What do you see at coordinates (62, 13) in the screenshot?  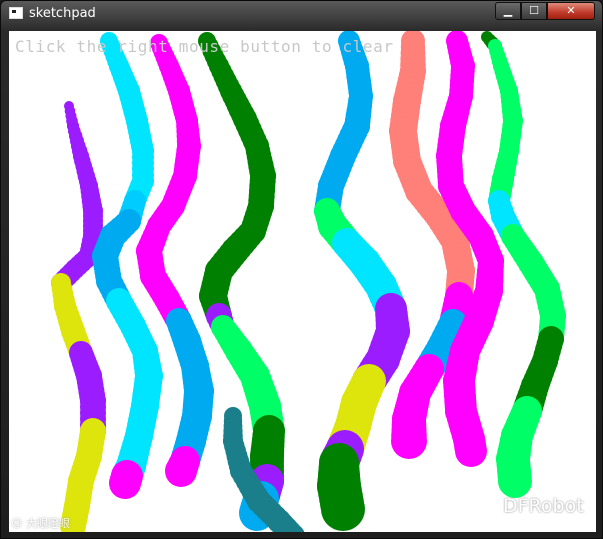 I see `window-title: sketchpad` at bounding box center [62, 13].